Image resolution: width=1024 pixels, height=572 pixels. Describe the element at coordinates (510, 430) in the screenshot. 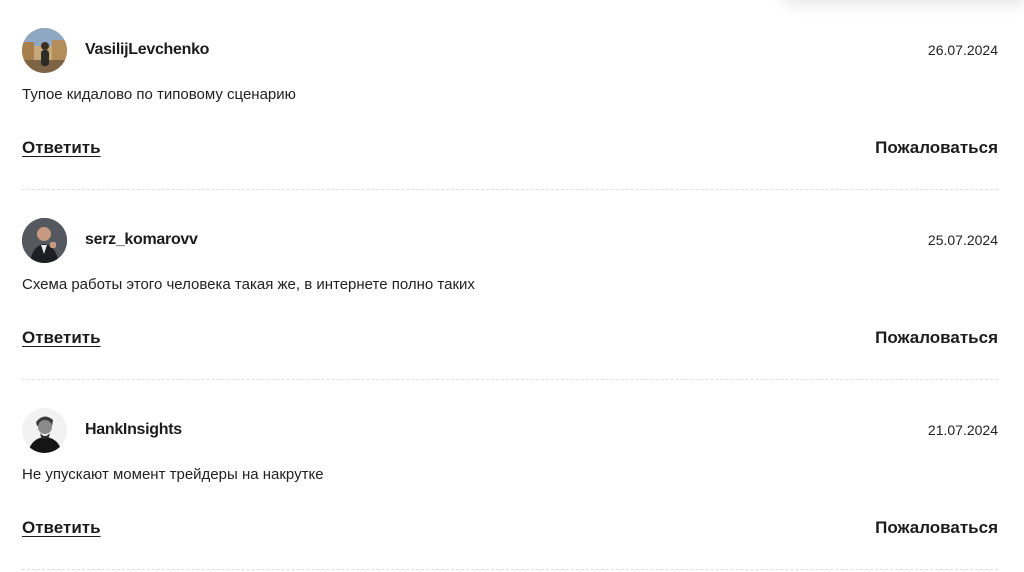

I see `comment-header: HankInsights 21.07.2024` at that location.